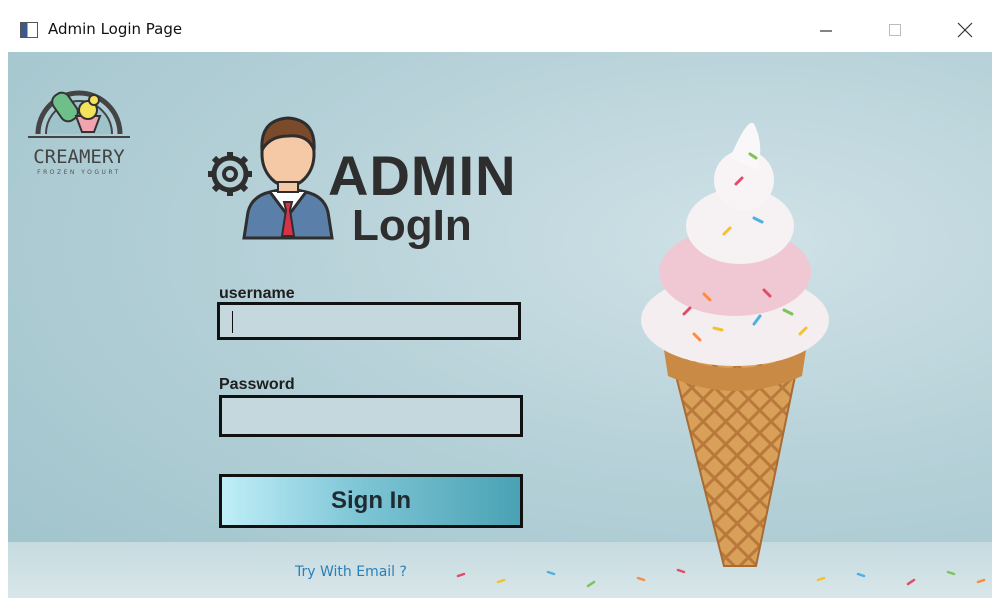 The height and width of the screenshot is (598, 992). Describe the element at coordinates (232, 322) in the screenshot. I see `text-cursor` at that location.